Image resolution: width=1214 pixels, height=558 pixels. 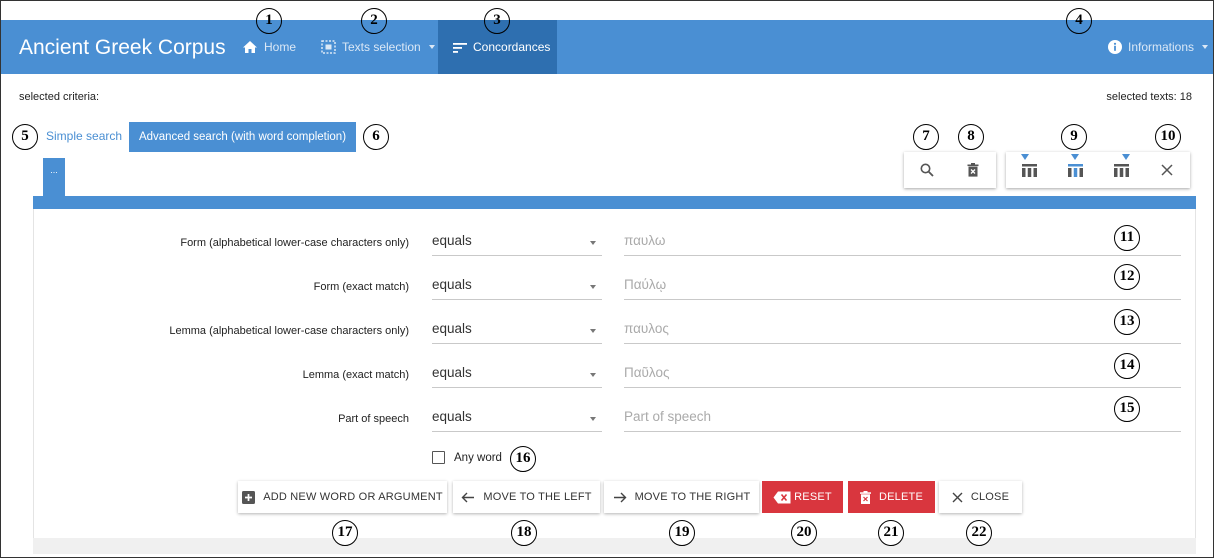 I want to click on move-left-label: MOVE TO THE LEFT, so click(x=537, y=497).